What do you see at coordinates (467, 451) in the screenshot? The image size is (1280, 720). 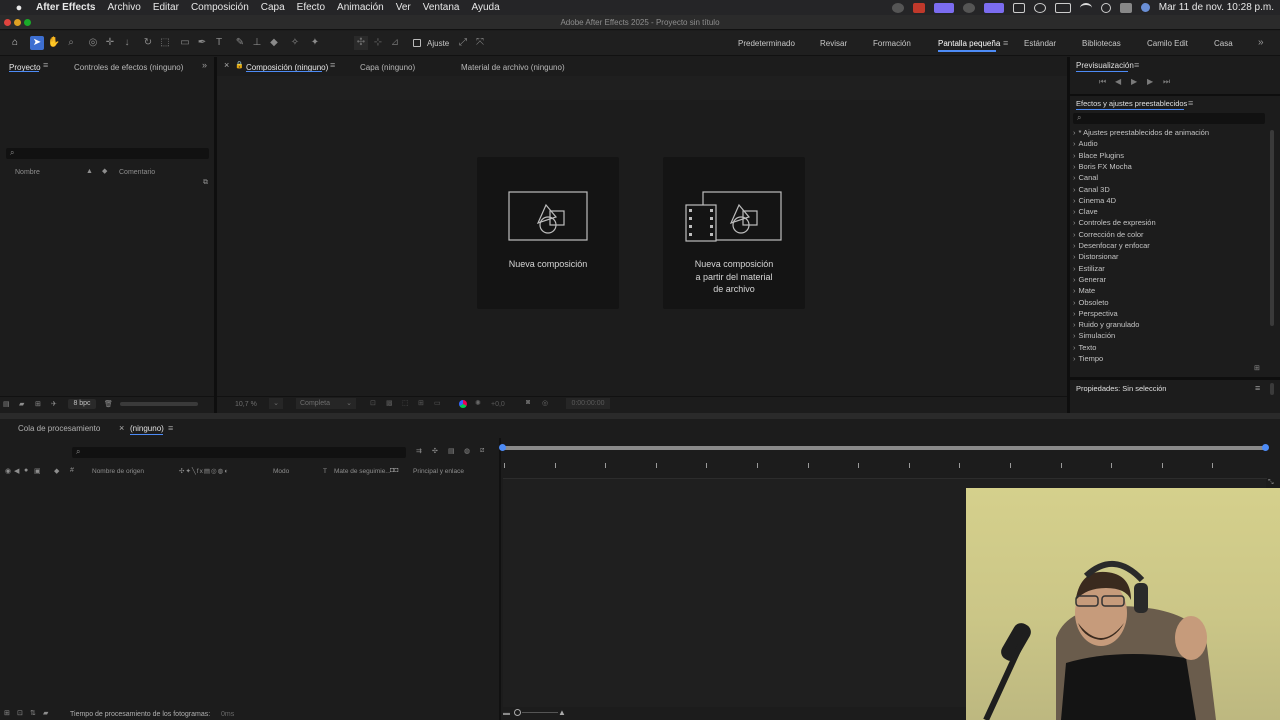 I see `frame-blending-icon: ◍` at bounding box center [467, 451].